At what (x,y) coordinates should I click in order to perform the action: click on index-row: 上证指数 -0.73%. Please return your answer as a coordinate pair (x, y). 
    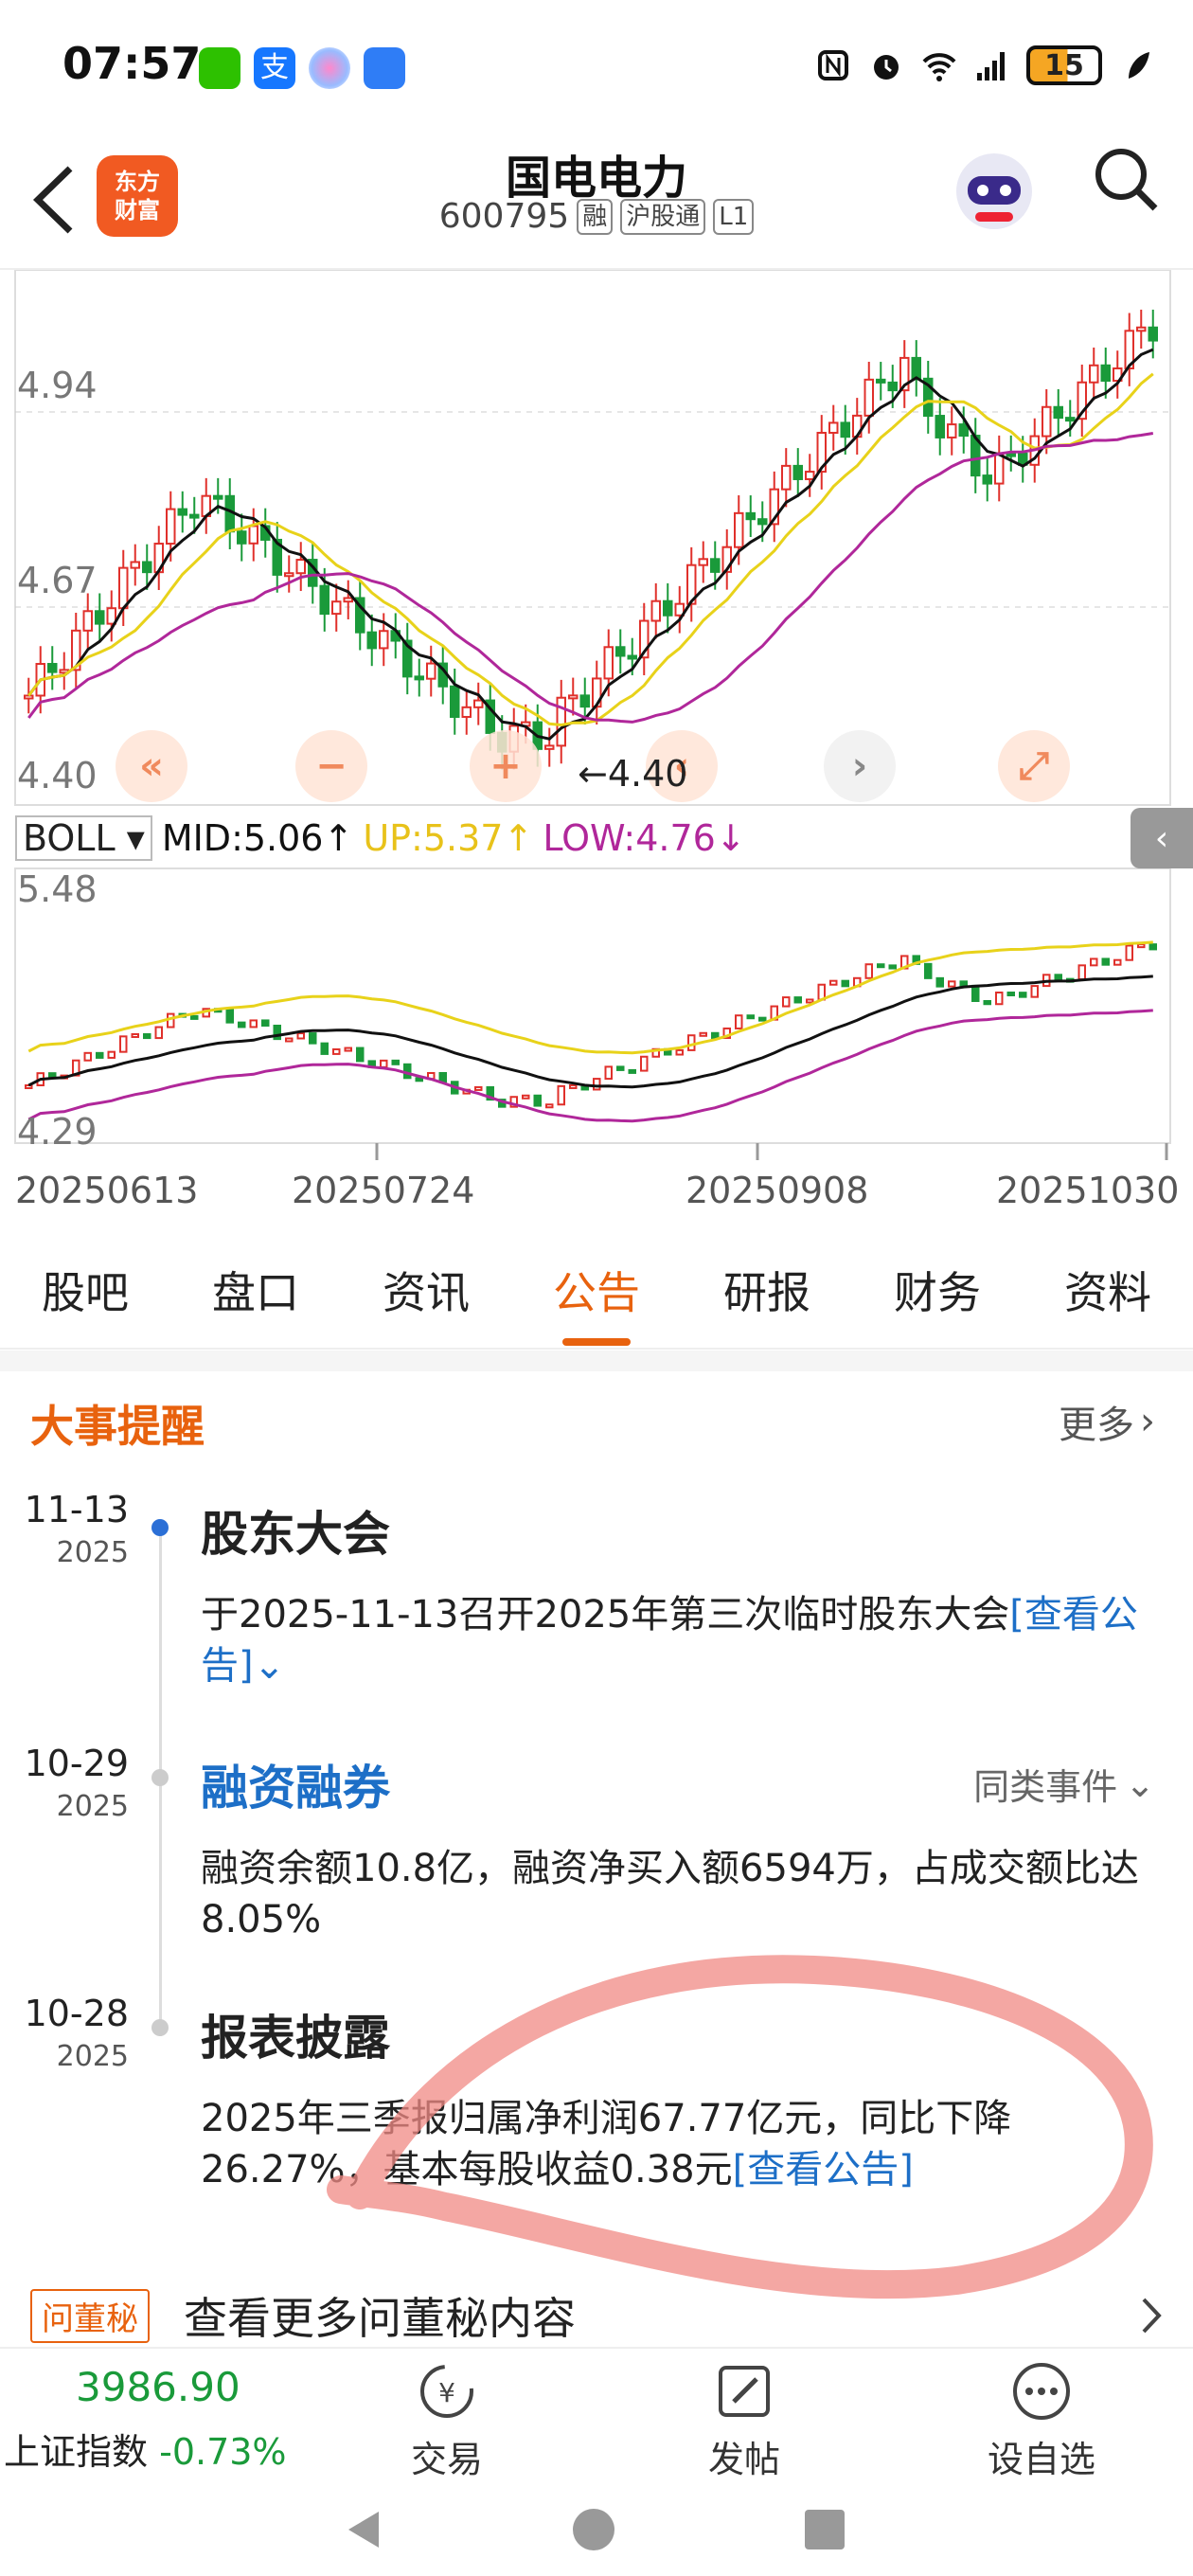
    Looking at the image, I should click on (145, 2449).